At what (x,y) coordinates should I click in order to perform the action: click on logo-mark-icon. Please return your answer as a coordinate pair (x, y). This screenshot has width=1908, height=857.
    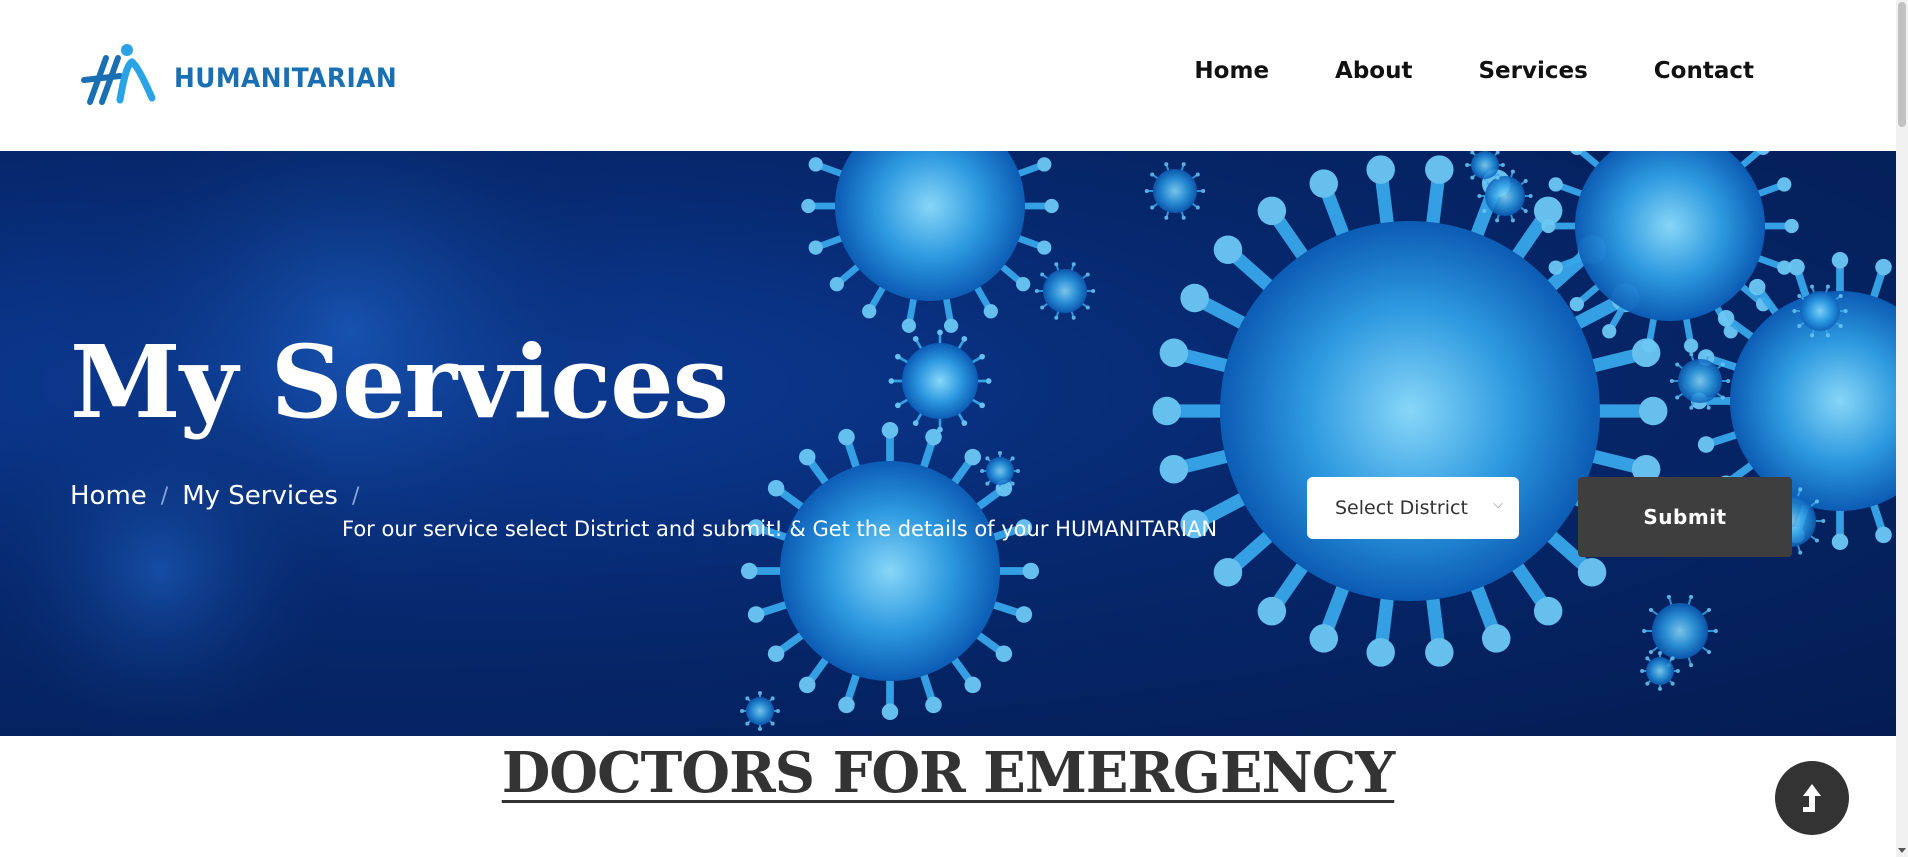
    Looking at the image, I should click on (118, 74).